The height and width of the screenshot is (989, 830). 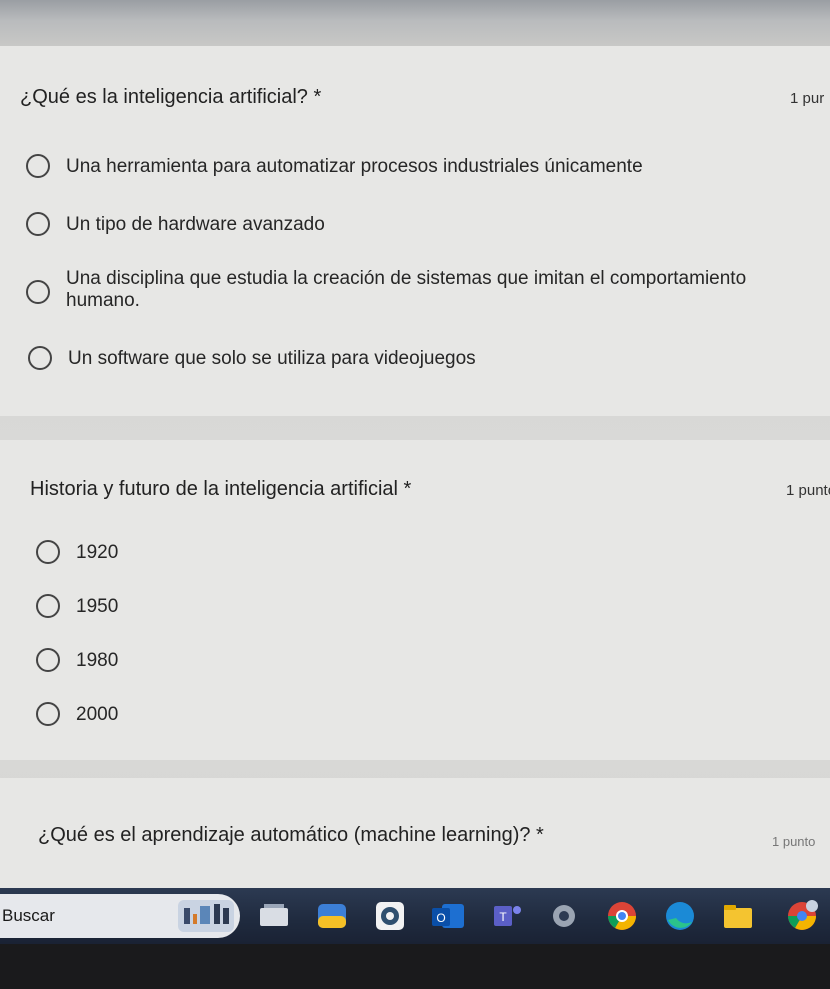 What do you see at coordinates (97, 552) in the screenshot?
I see `option-label: 1920` at bounding box center [97, 552].